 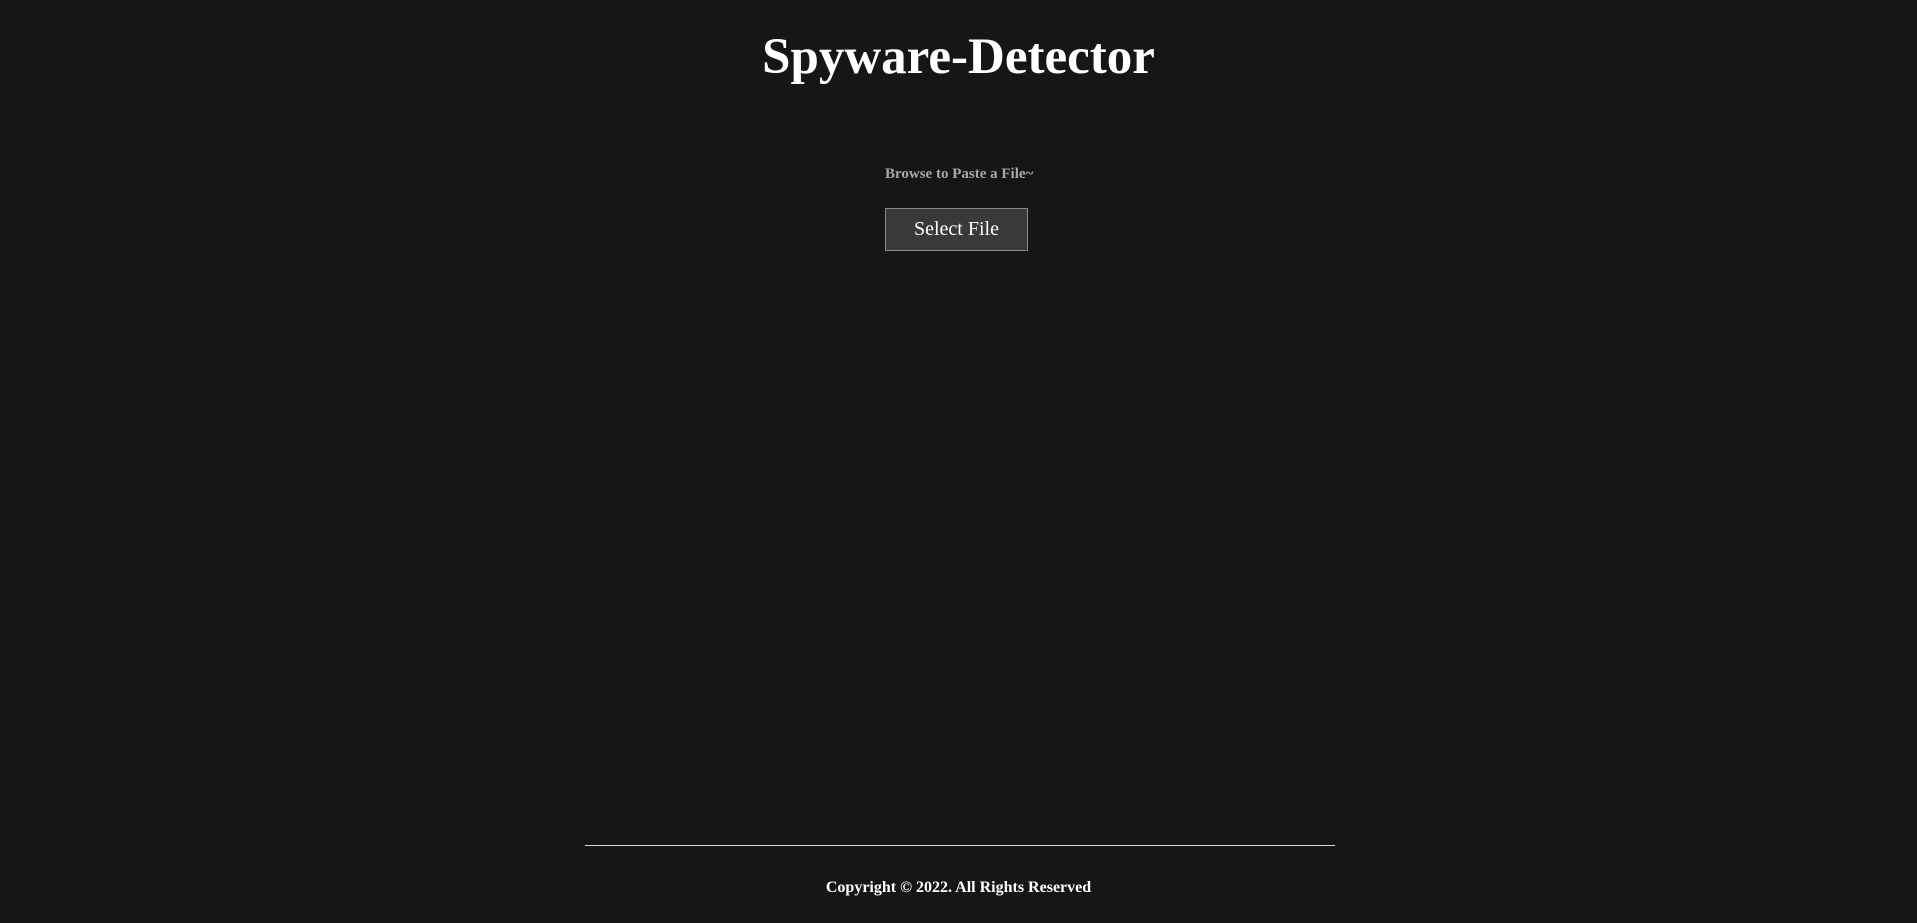 What do you see at coordinates (959, 174) in the screenshot?
I see `upload-label: Browse to Paste a File~` at bounding box center [959, 174].